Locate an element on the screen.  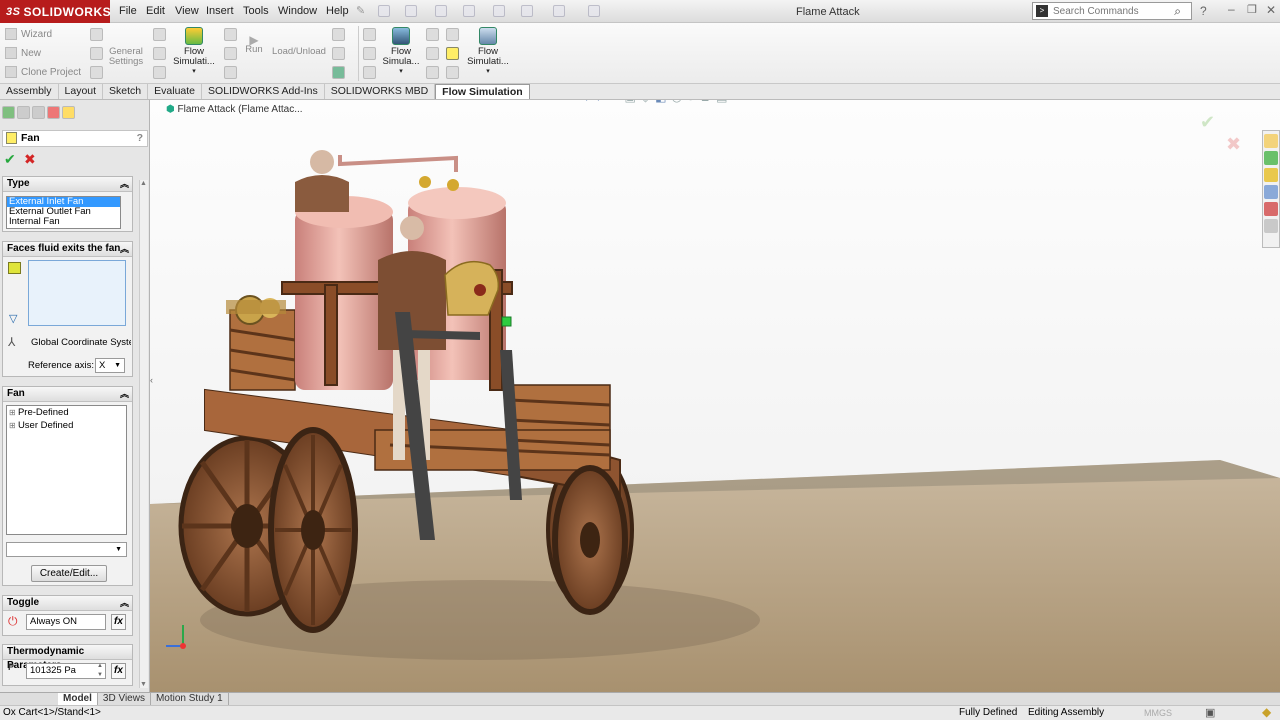
previous-view-icon: ↶ is located at coordinates (614, 102).